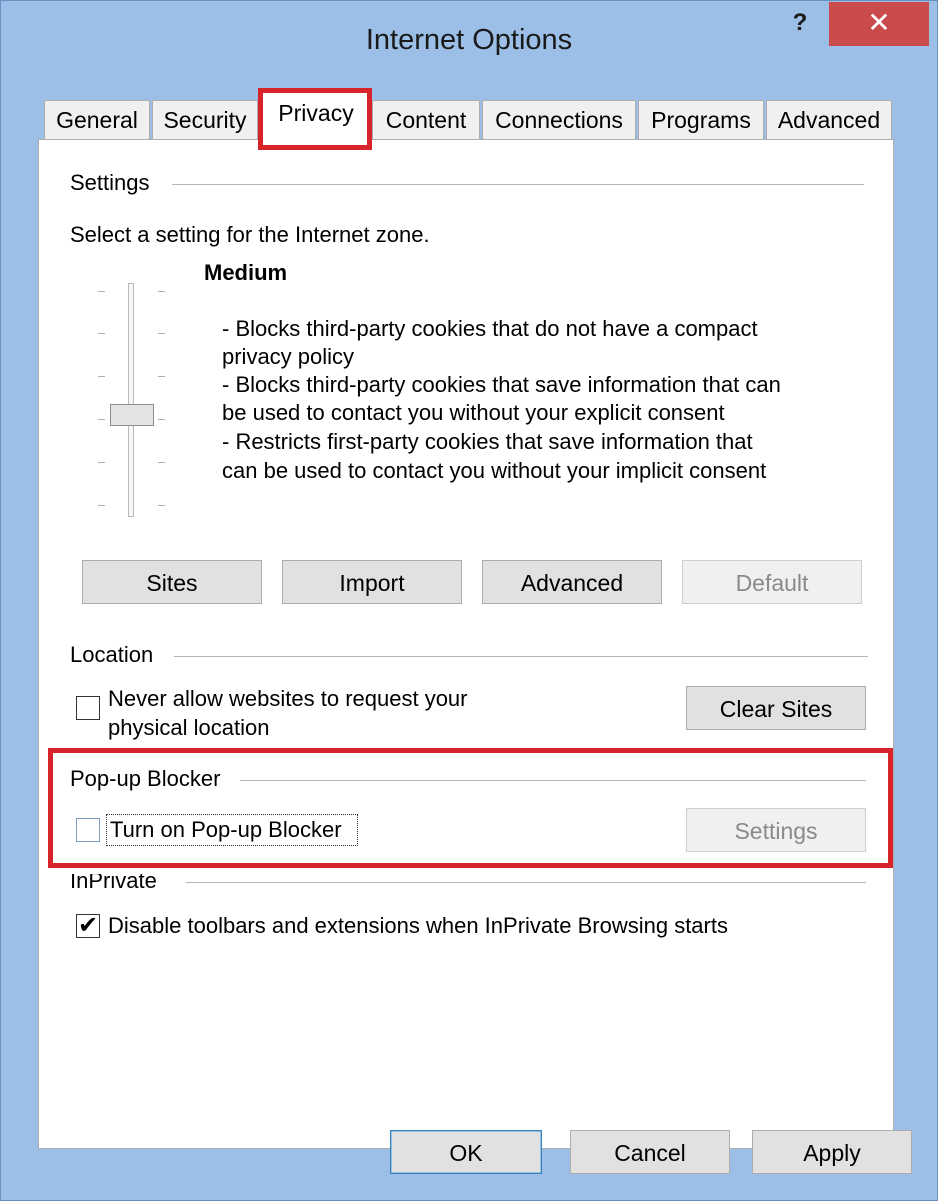 The width and height of the screenshot is (938, 1201). Describe the element at coordinates (572, 582) in the screenshot. I see `advanced-button: Advanced` at that location.